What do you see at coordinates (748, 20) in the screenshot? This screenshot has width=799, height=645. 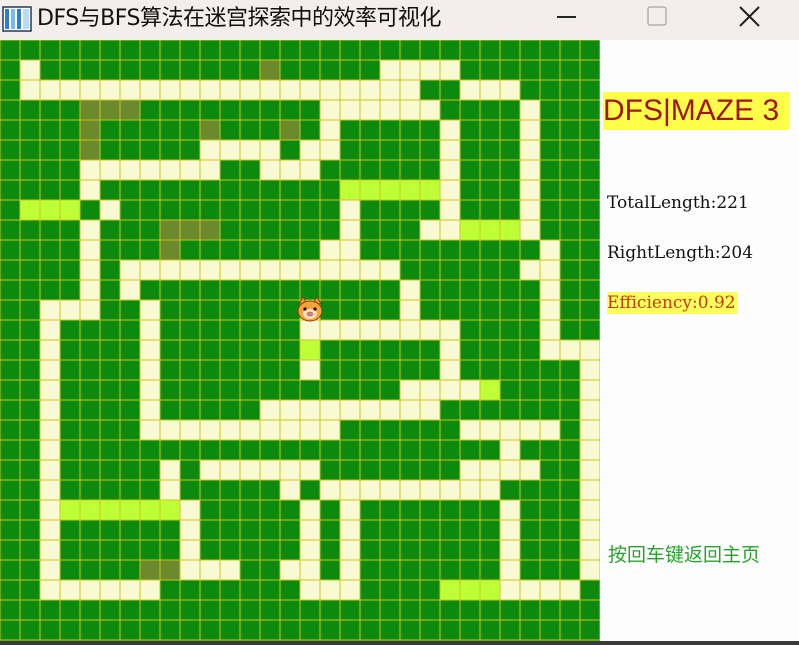 I see `close-icon` at bounding box center [748, 20].